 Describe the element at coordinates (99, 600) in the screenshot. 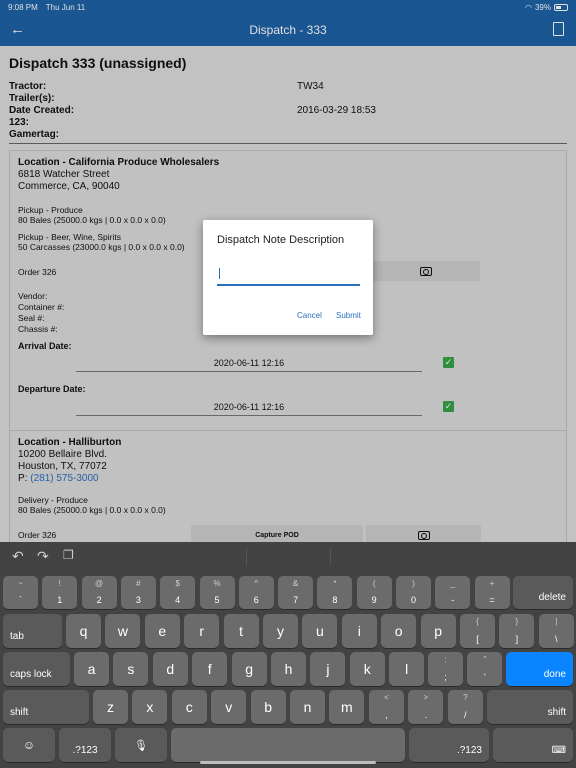

I see `key-label: 2` at that location.